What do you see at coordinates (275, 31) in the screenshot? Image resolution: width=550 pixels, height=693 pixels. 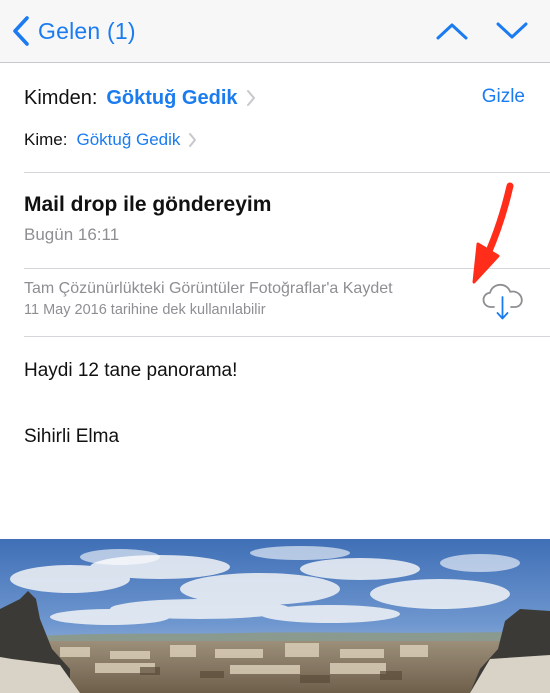 I see `navigation-bar: Gelen (1)` at bounding box center [275, 31].